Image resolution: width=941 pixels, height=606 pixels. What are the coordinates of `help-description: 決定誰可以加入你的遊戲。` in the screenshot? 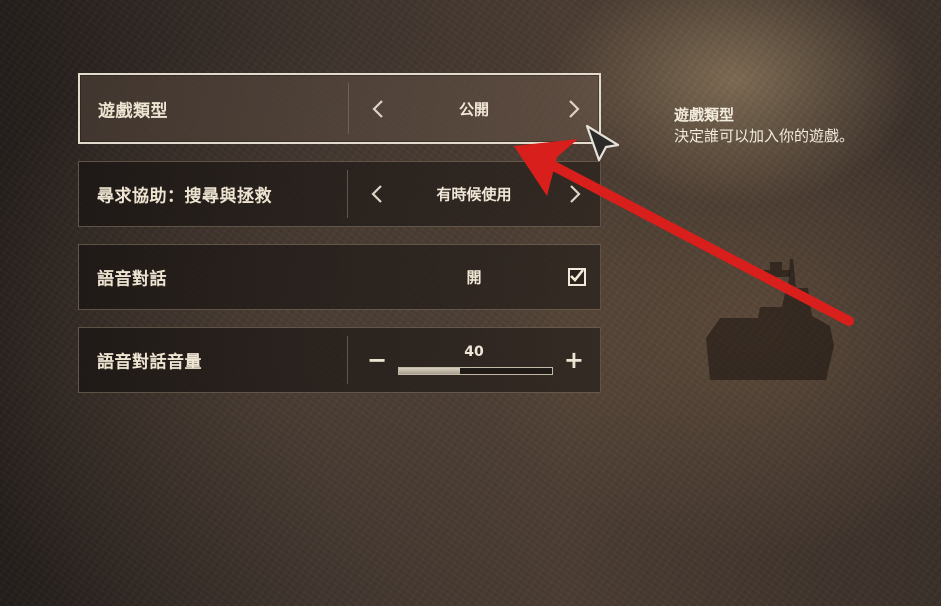 It's located at (764, 136).